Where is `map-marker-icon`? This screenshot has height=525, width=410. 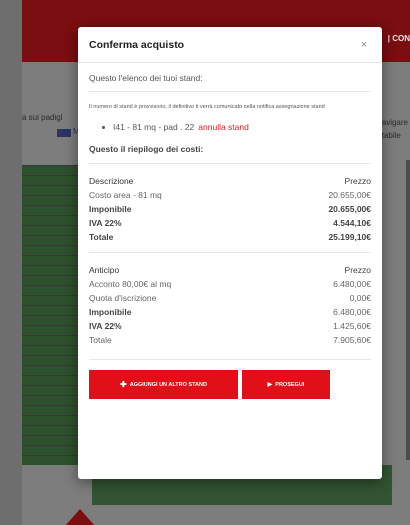
map-marker-icon is located at coordinates (80, 517).